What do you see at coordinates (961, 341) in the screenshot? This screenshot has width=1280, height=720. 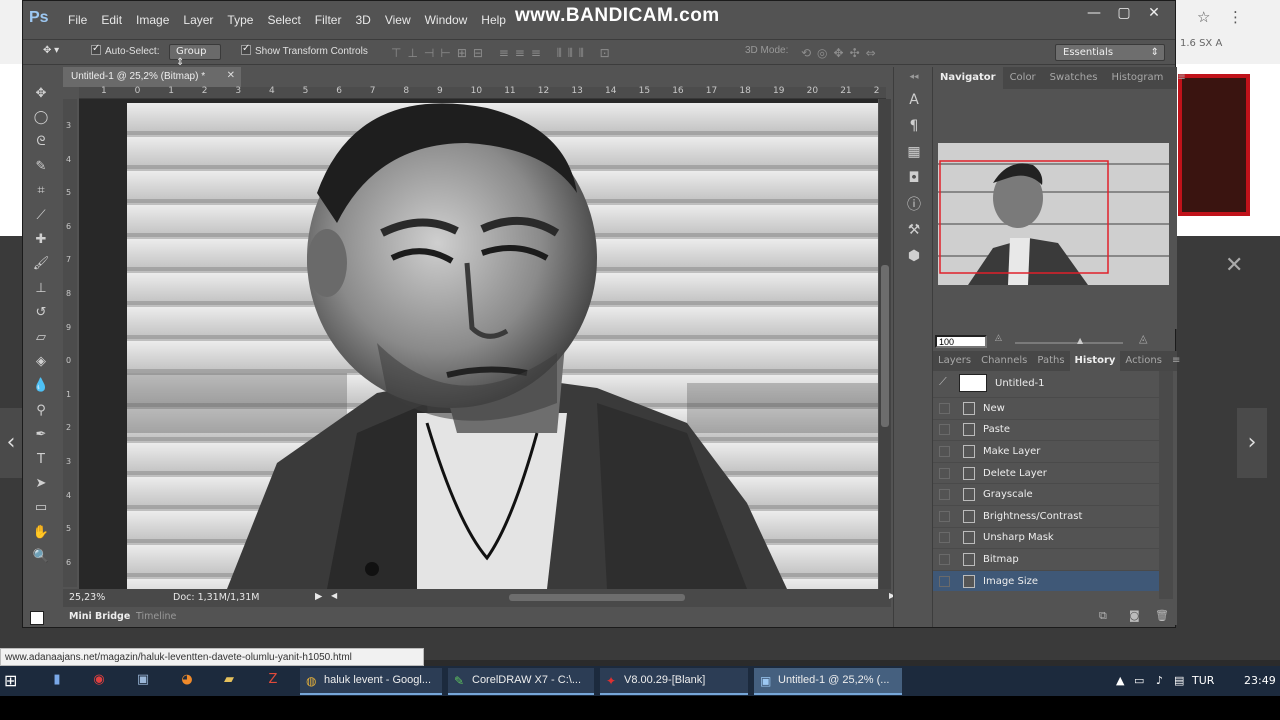 I see `navigator-zoom-input` at bounding box center [961, 341].